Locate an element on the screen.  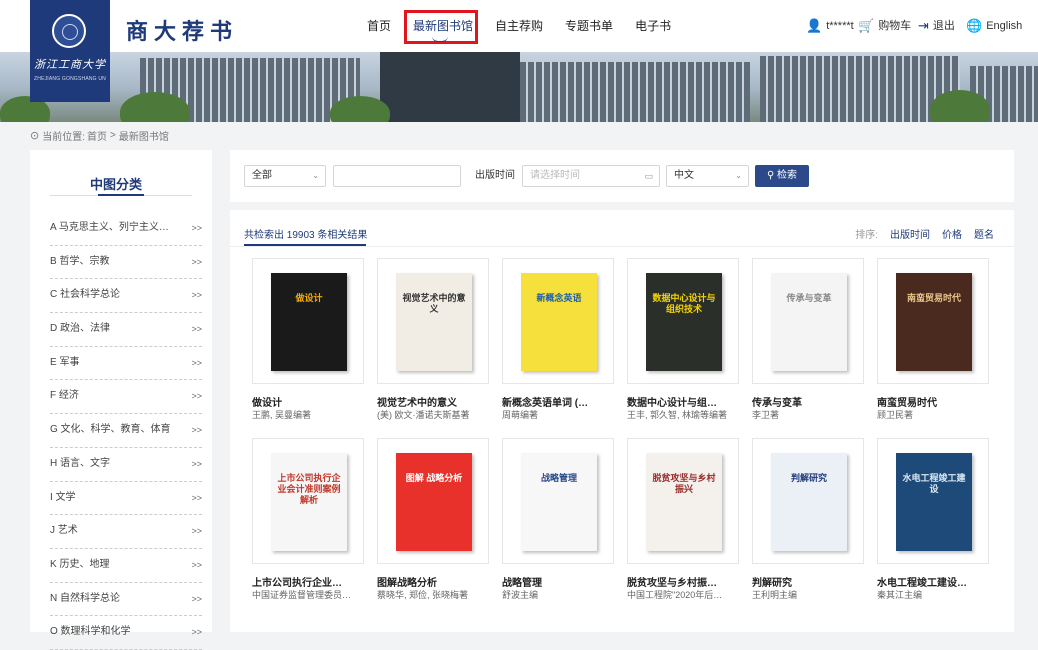
sidebar-category-label: E 军事 is located at coordinates (65, 362).